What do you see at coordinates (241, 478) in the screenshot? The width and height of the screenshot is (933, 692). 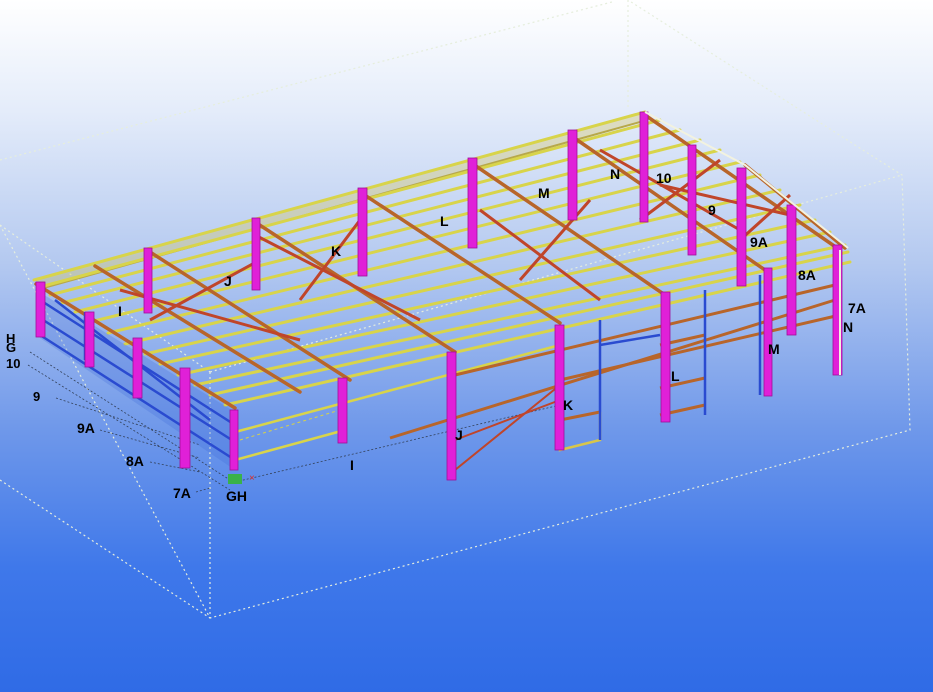 I see `origin-marker-icon: ×` at bounding box center [241, 478].